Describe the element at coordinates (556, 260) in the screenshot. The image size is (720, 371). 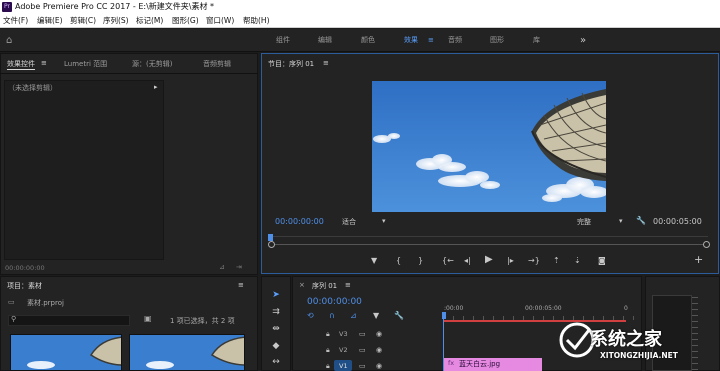
I see `lift-icon: ⇡` at that location.